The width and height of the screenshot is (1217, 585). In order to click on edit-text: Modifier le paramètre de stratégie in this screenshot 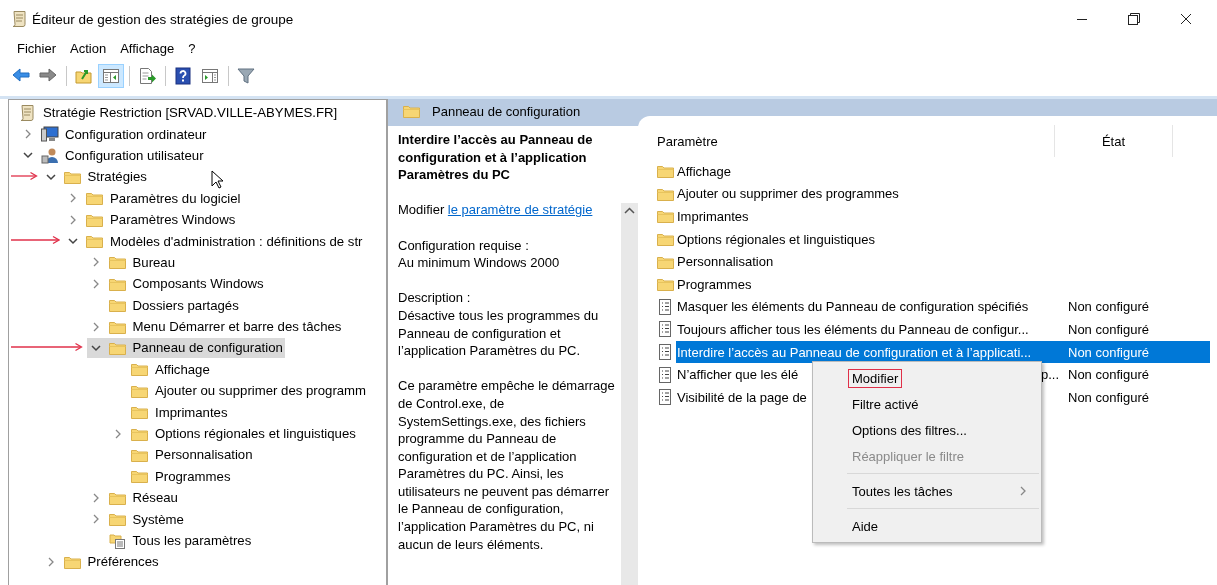, I will do `click(496, 210)`.